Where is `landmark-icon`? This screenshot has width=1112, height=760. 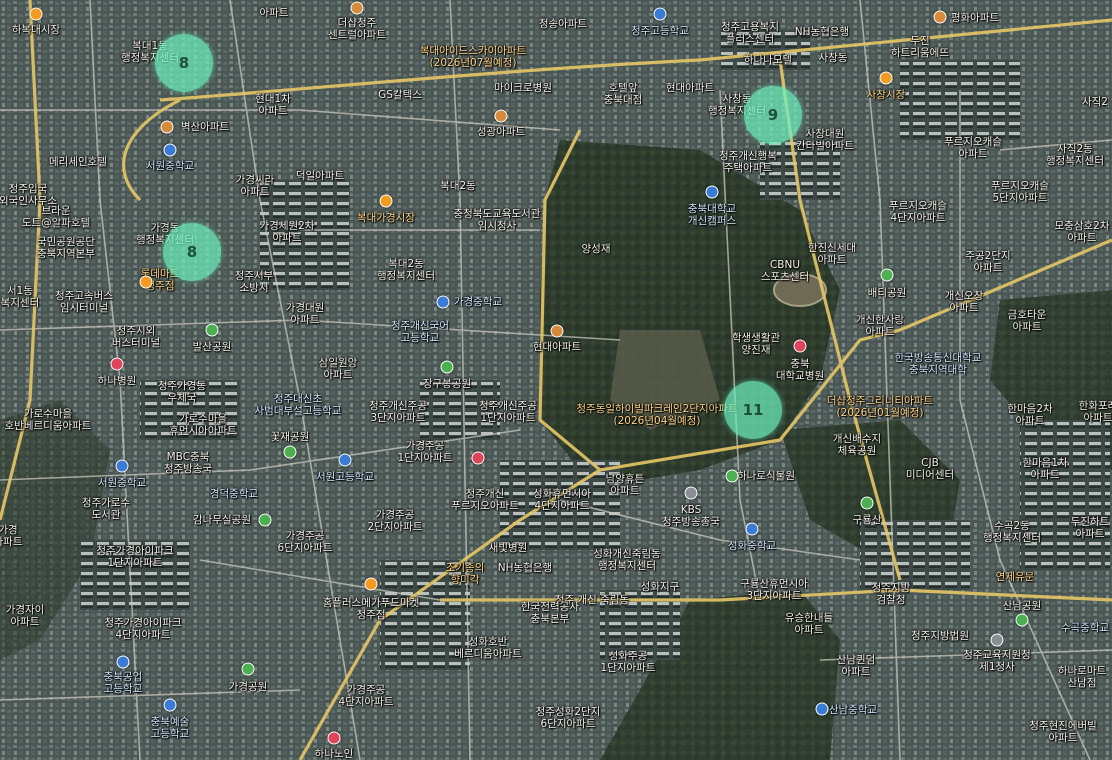
landmark-icon is located at coordinates (478, 458).